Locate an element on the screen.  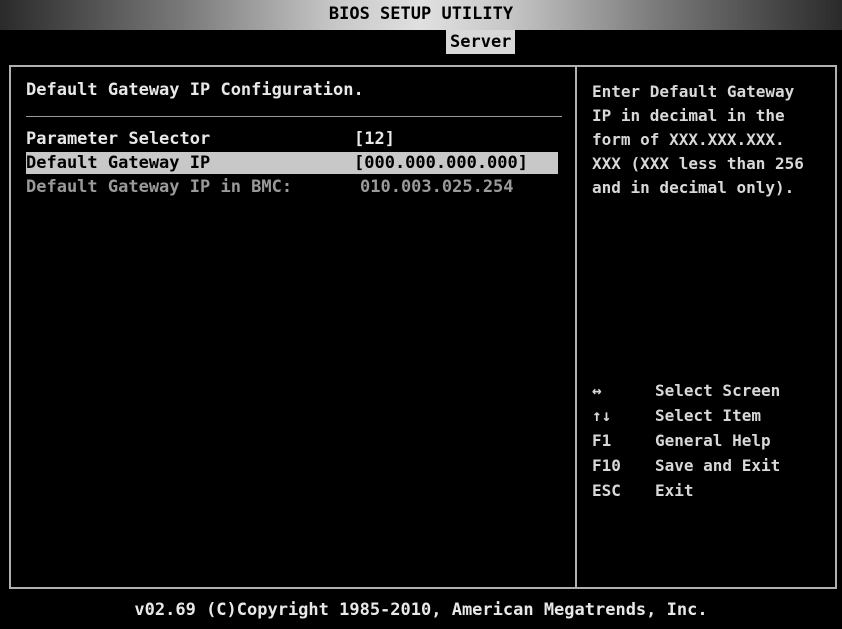
parameter-selector-row: Parameter Selector [12] is located at coordinates (292, 139).